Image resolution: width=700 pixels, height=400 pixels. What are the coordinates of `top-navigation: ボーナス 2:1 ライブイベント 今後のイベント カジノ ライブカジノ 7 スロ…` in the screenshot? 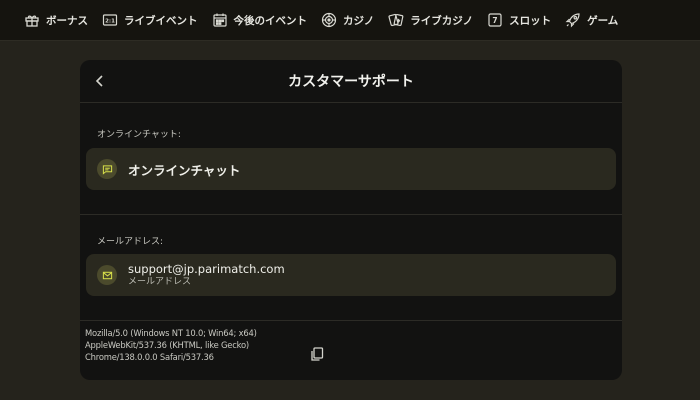 It's located at (350, 20).